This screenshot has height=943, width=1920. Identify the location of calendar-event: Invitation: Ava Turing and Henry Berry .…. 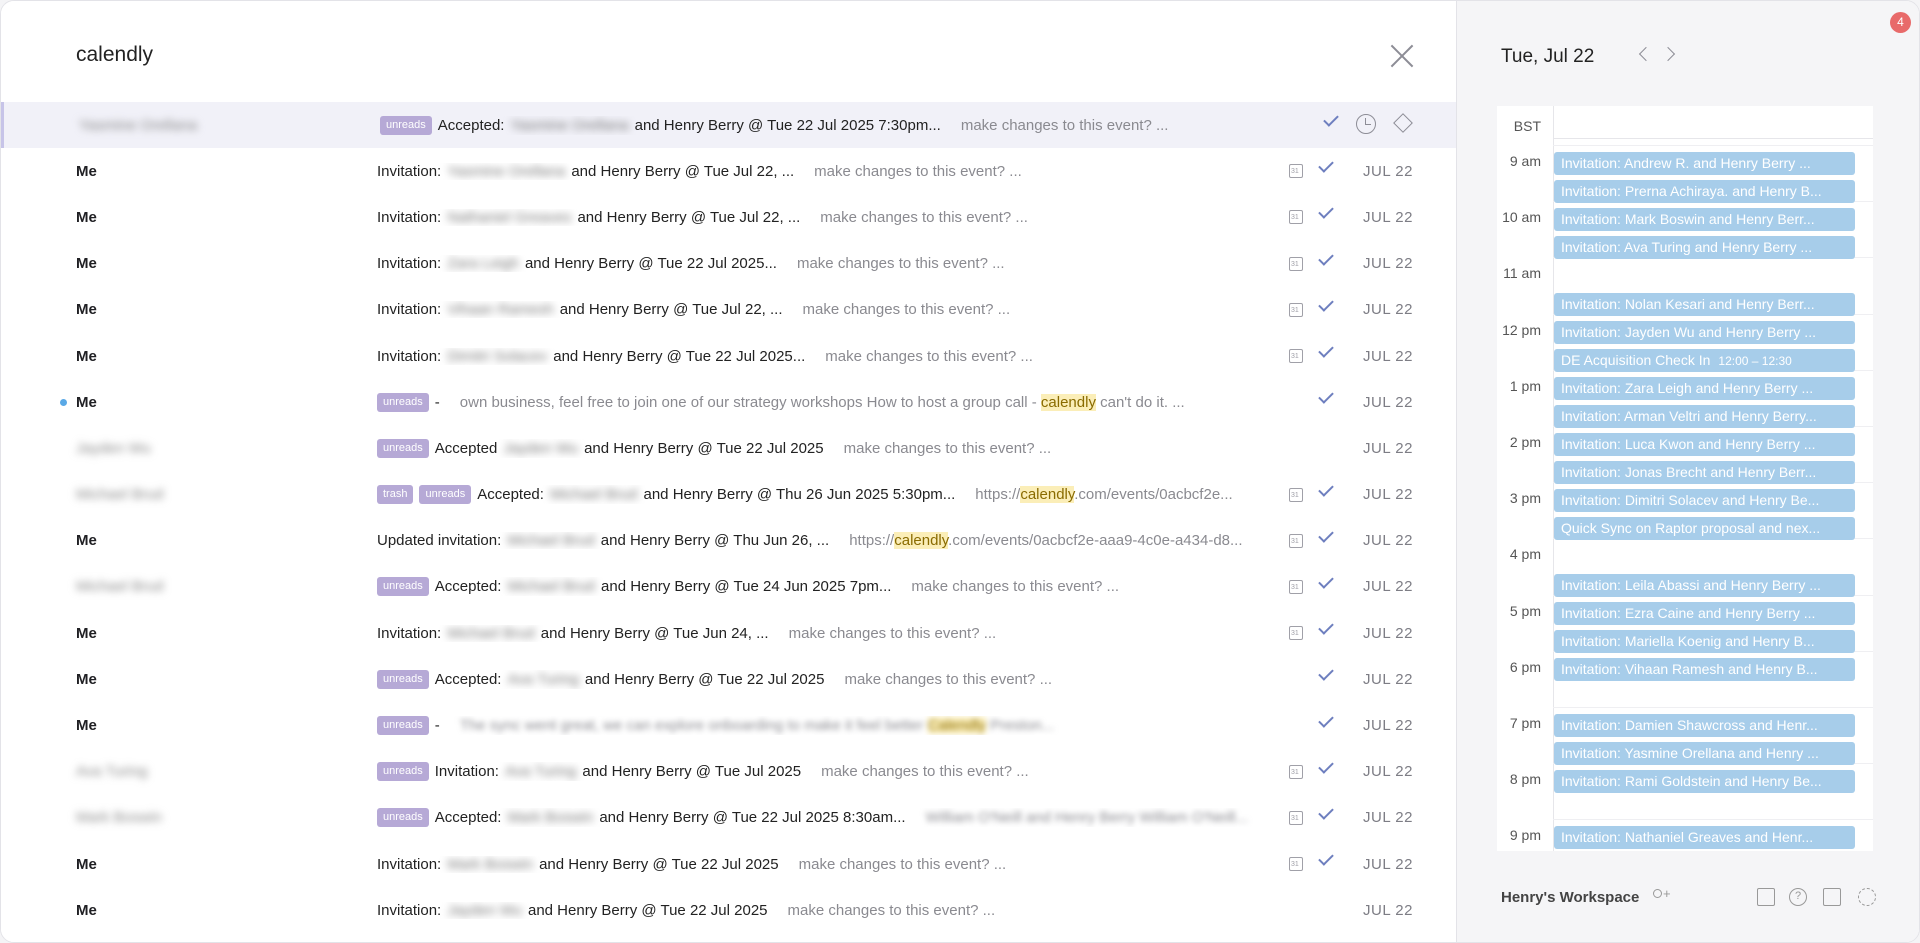
(1704, 248).